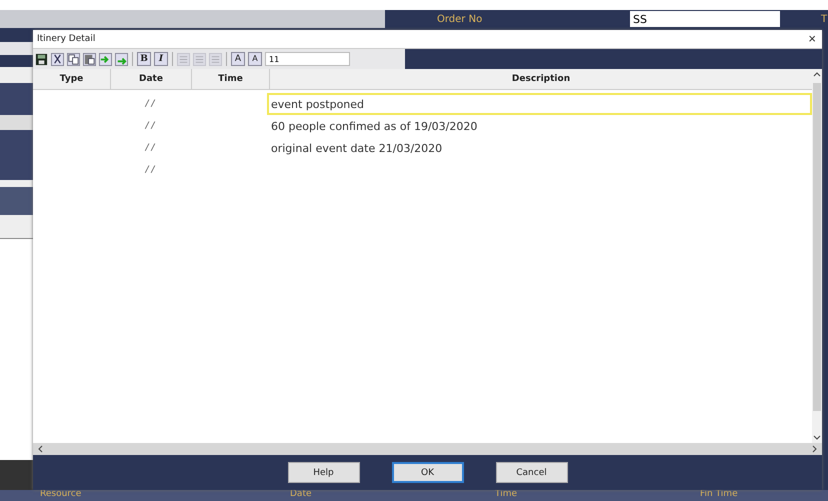 Image resolution: width=828 pixels, height=501 pixels. Describe the element at coordinates (824, 19) in the screenshot. I see `column-label: T` at that location.